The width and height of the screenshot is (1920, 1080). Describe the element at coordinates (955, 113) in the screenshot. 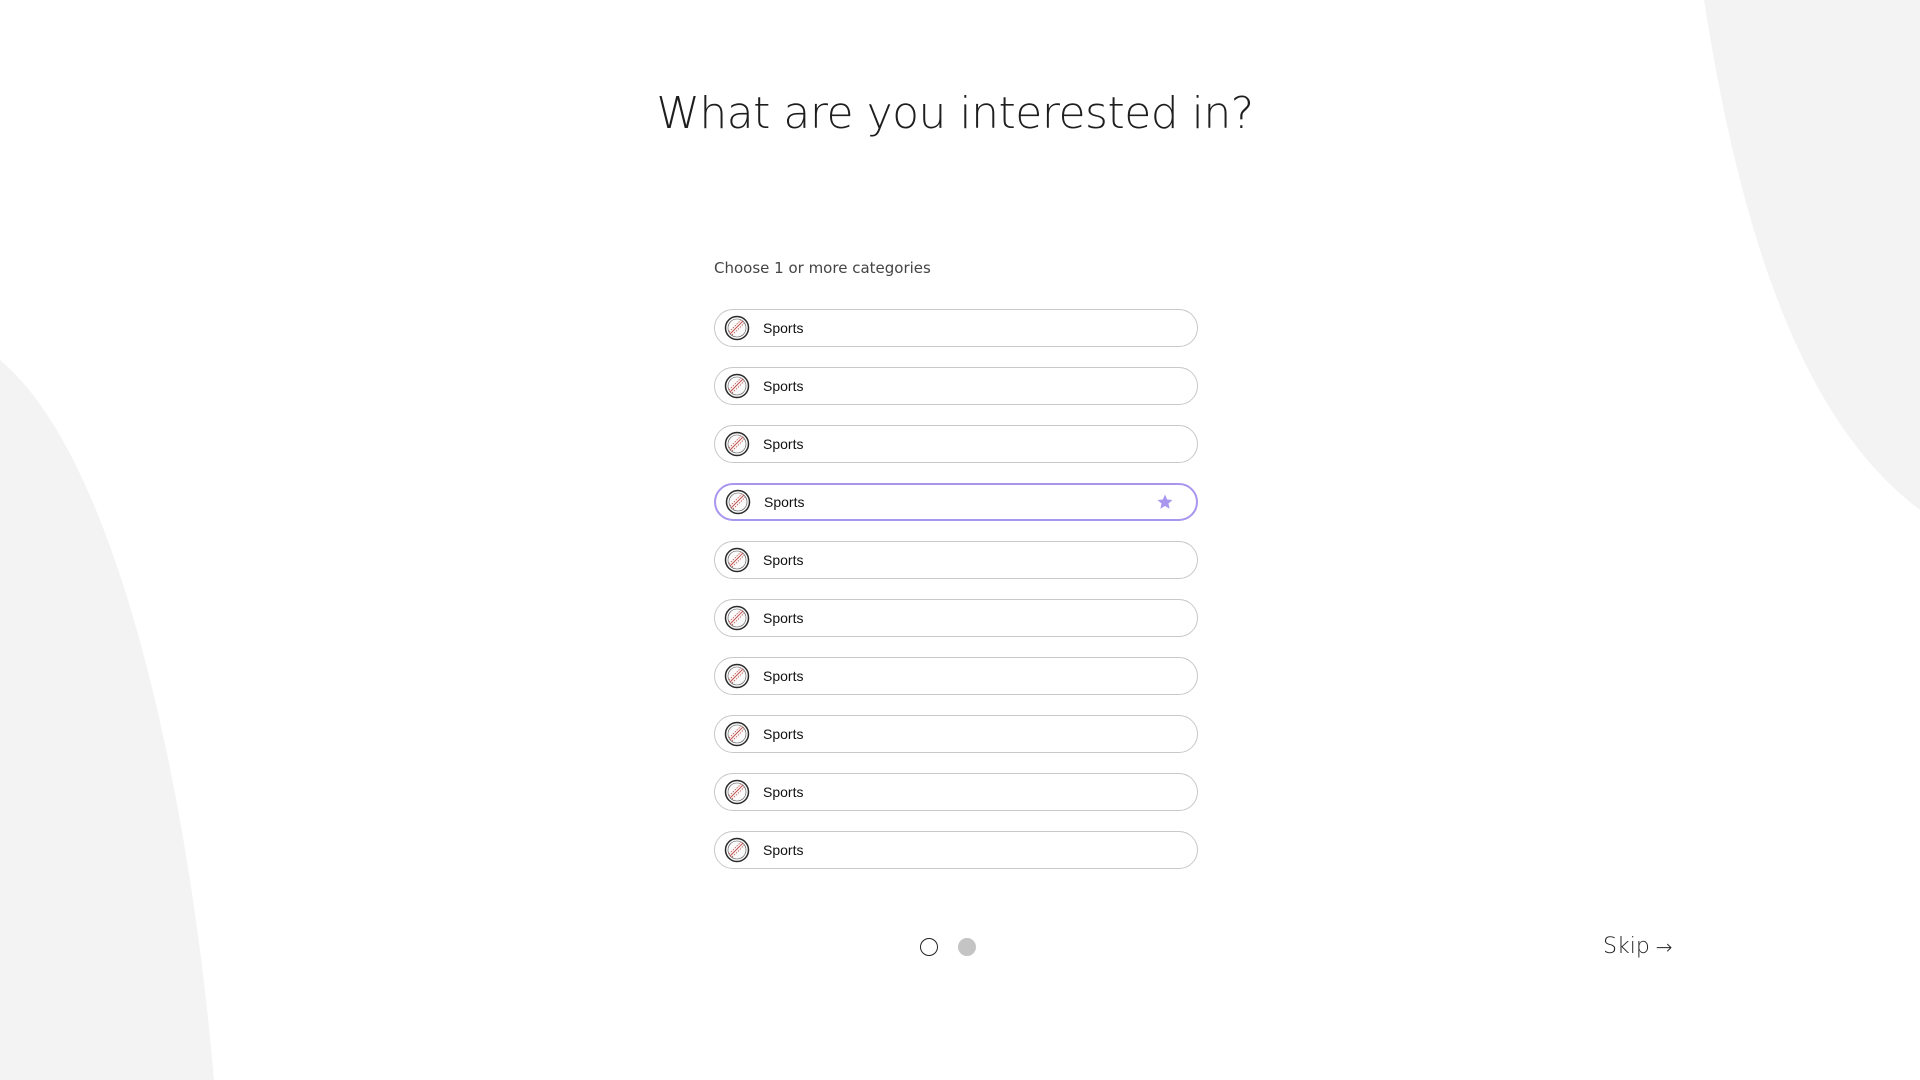

I see `page-title: What are you interested in?` at that location.